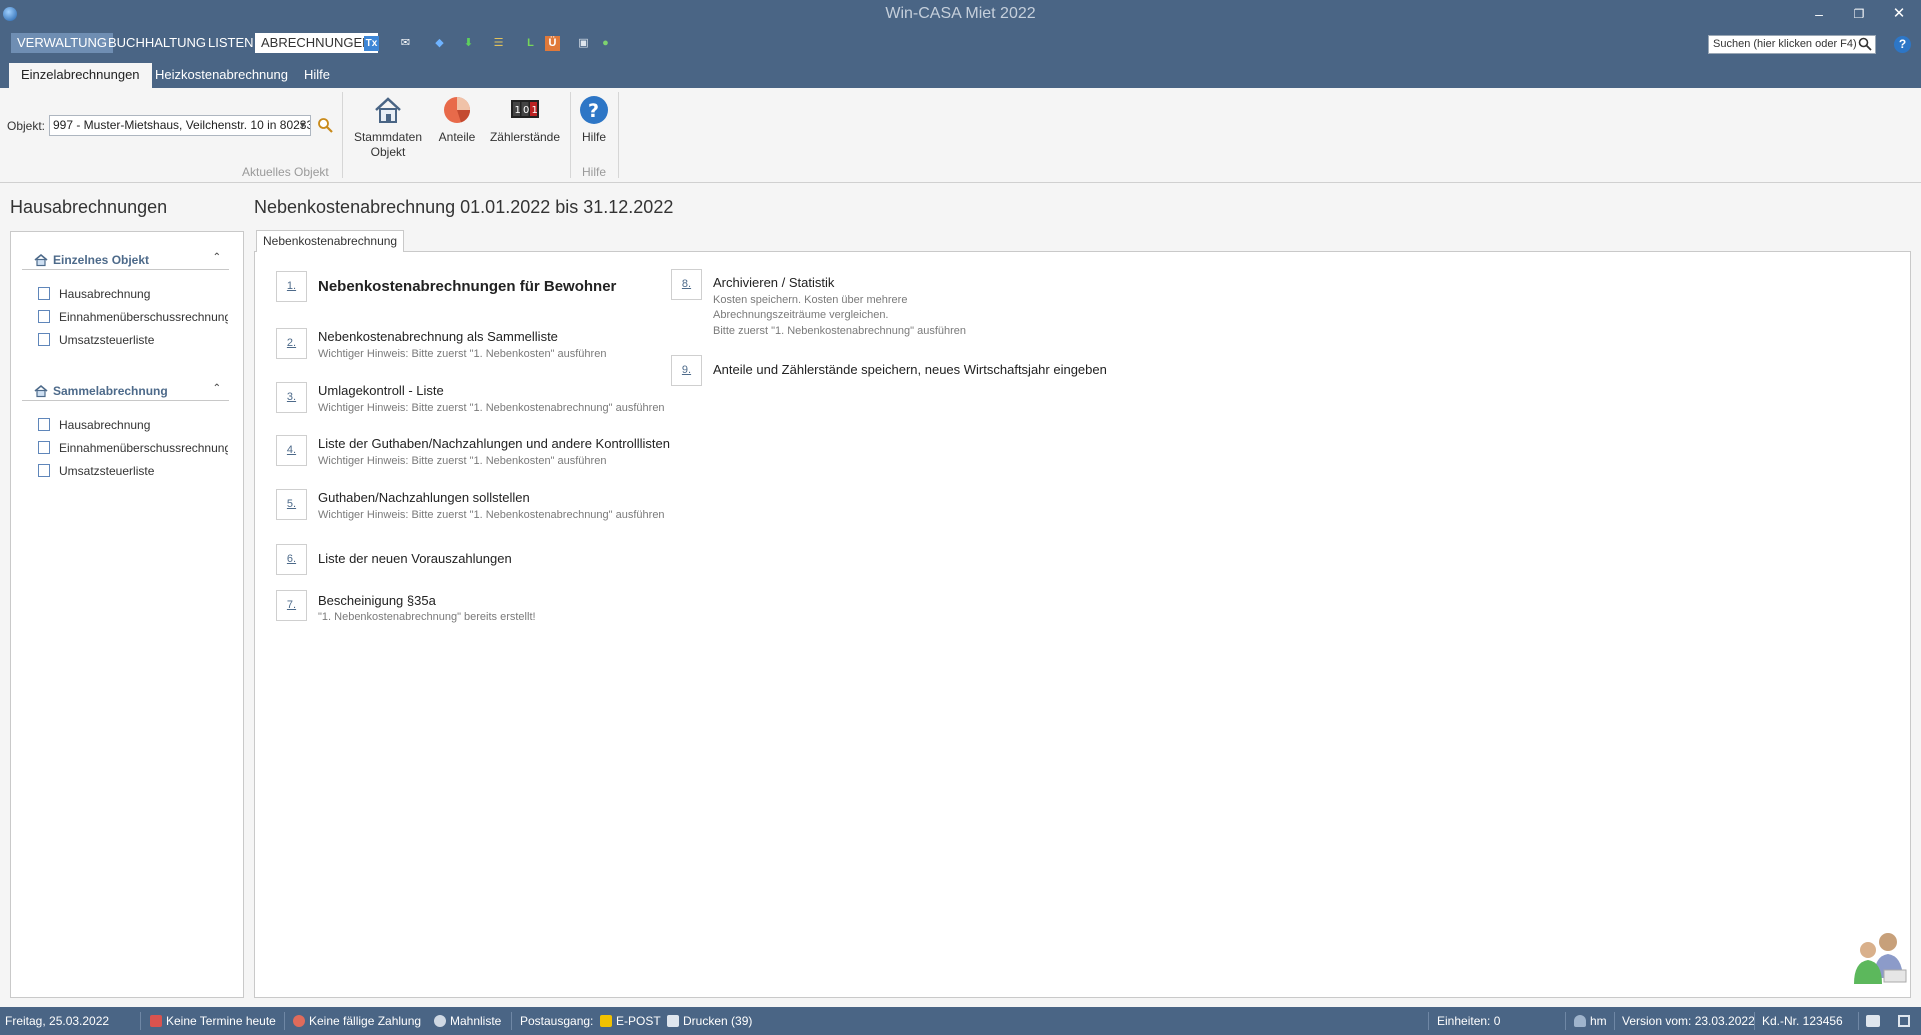 This screenshot has width=1921, height=1035. What do you see at coordinates (133, 317) in the screenshot?
I see `nav-item-einnahmenueberschussrechnung: Einnahmenüberschussrechnung` at bounding box center [133, 317].